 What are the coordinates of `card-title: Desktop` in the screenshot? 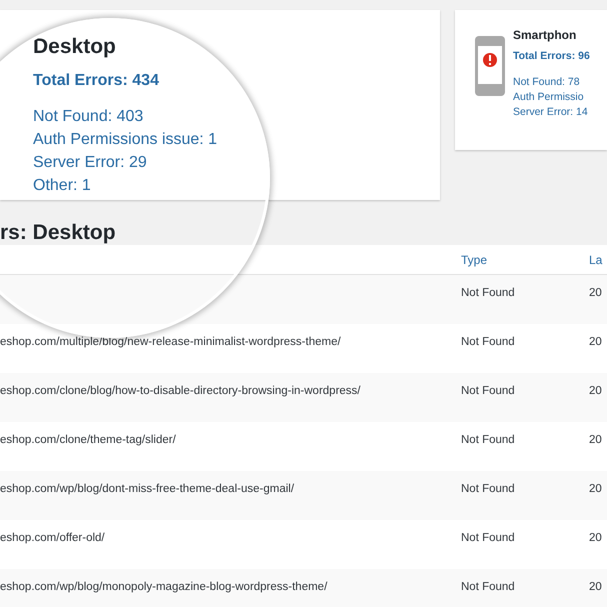 It's located at (75, 47).